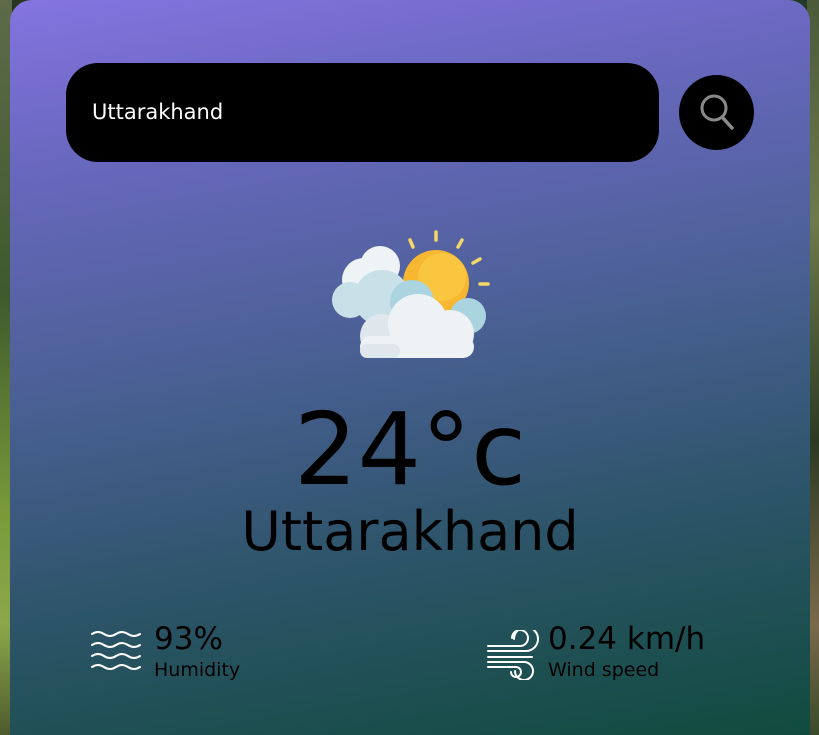  I want to click on search-button, so click(716, 112).